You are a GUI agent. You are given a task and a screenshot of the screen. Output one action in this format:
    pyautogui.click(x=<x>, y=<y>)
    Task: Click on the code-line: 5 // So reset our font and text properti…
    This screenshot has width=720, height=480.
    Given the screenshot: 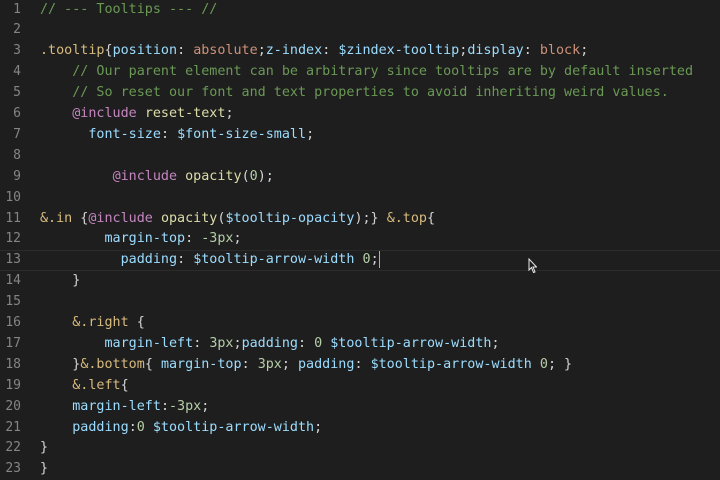 What is the action you would take?
    pyautogui.click(x=360, y=93)
    